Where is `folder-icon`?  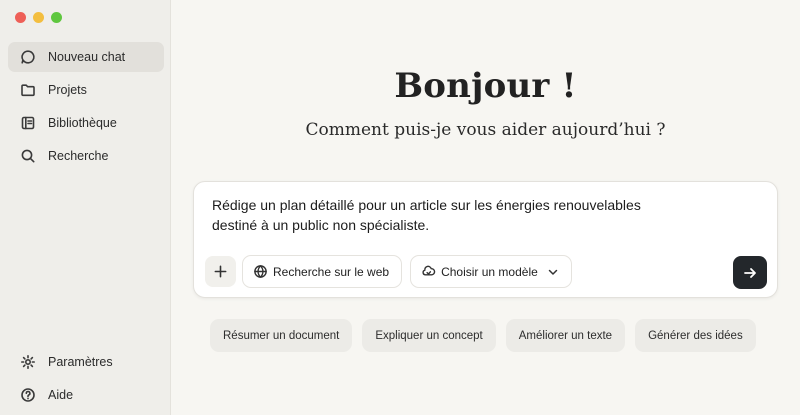 folder-icon is located at coordinates (28, 90).